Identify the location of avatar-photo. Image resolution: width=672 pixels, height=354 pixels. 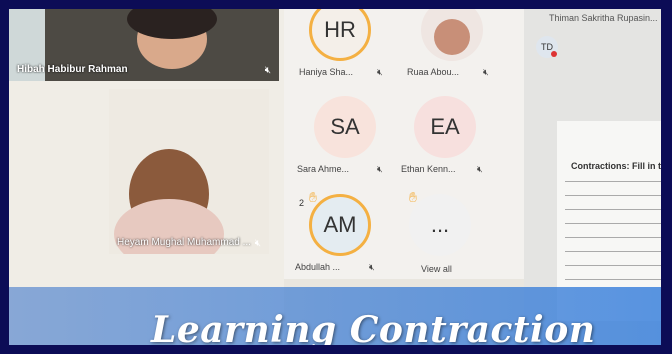
(452, 37).